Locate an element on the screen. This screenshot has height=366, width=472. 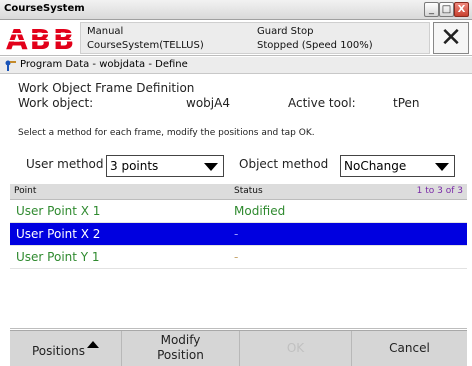
user-method-select: 3 points is located at coordinates (165, 166).